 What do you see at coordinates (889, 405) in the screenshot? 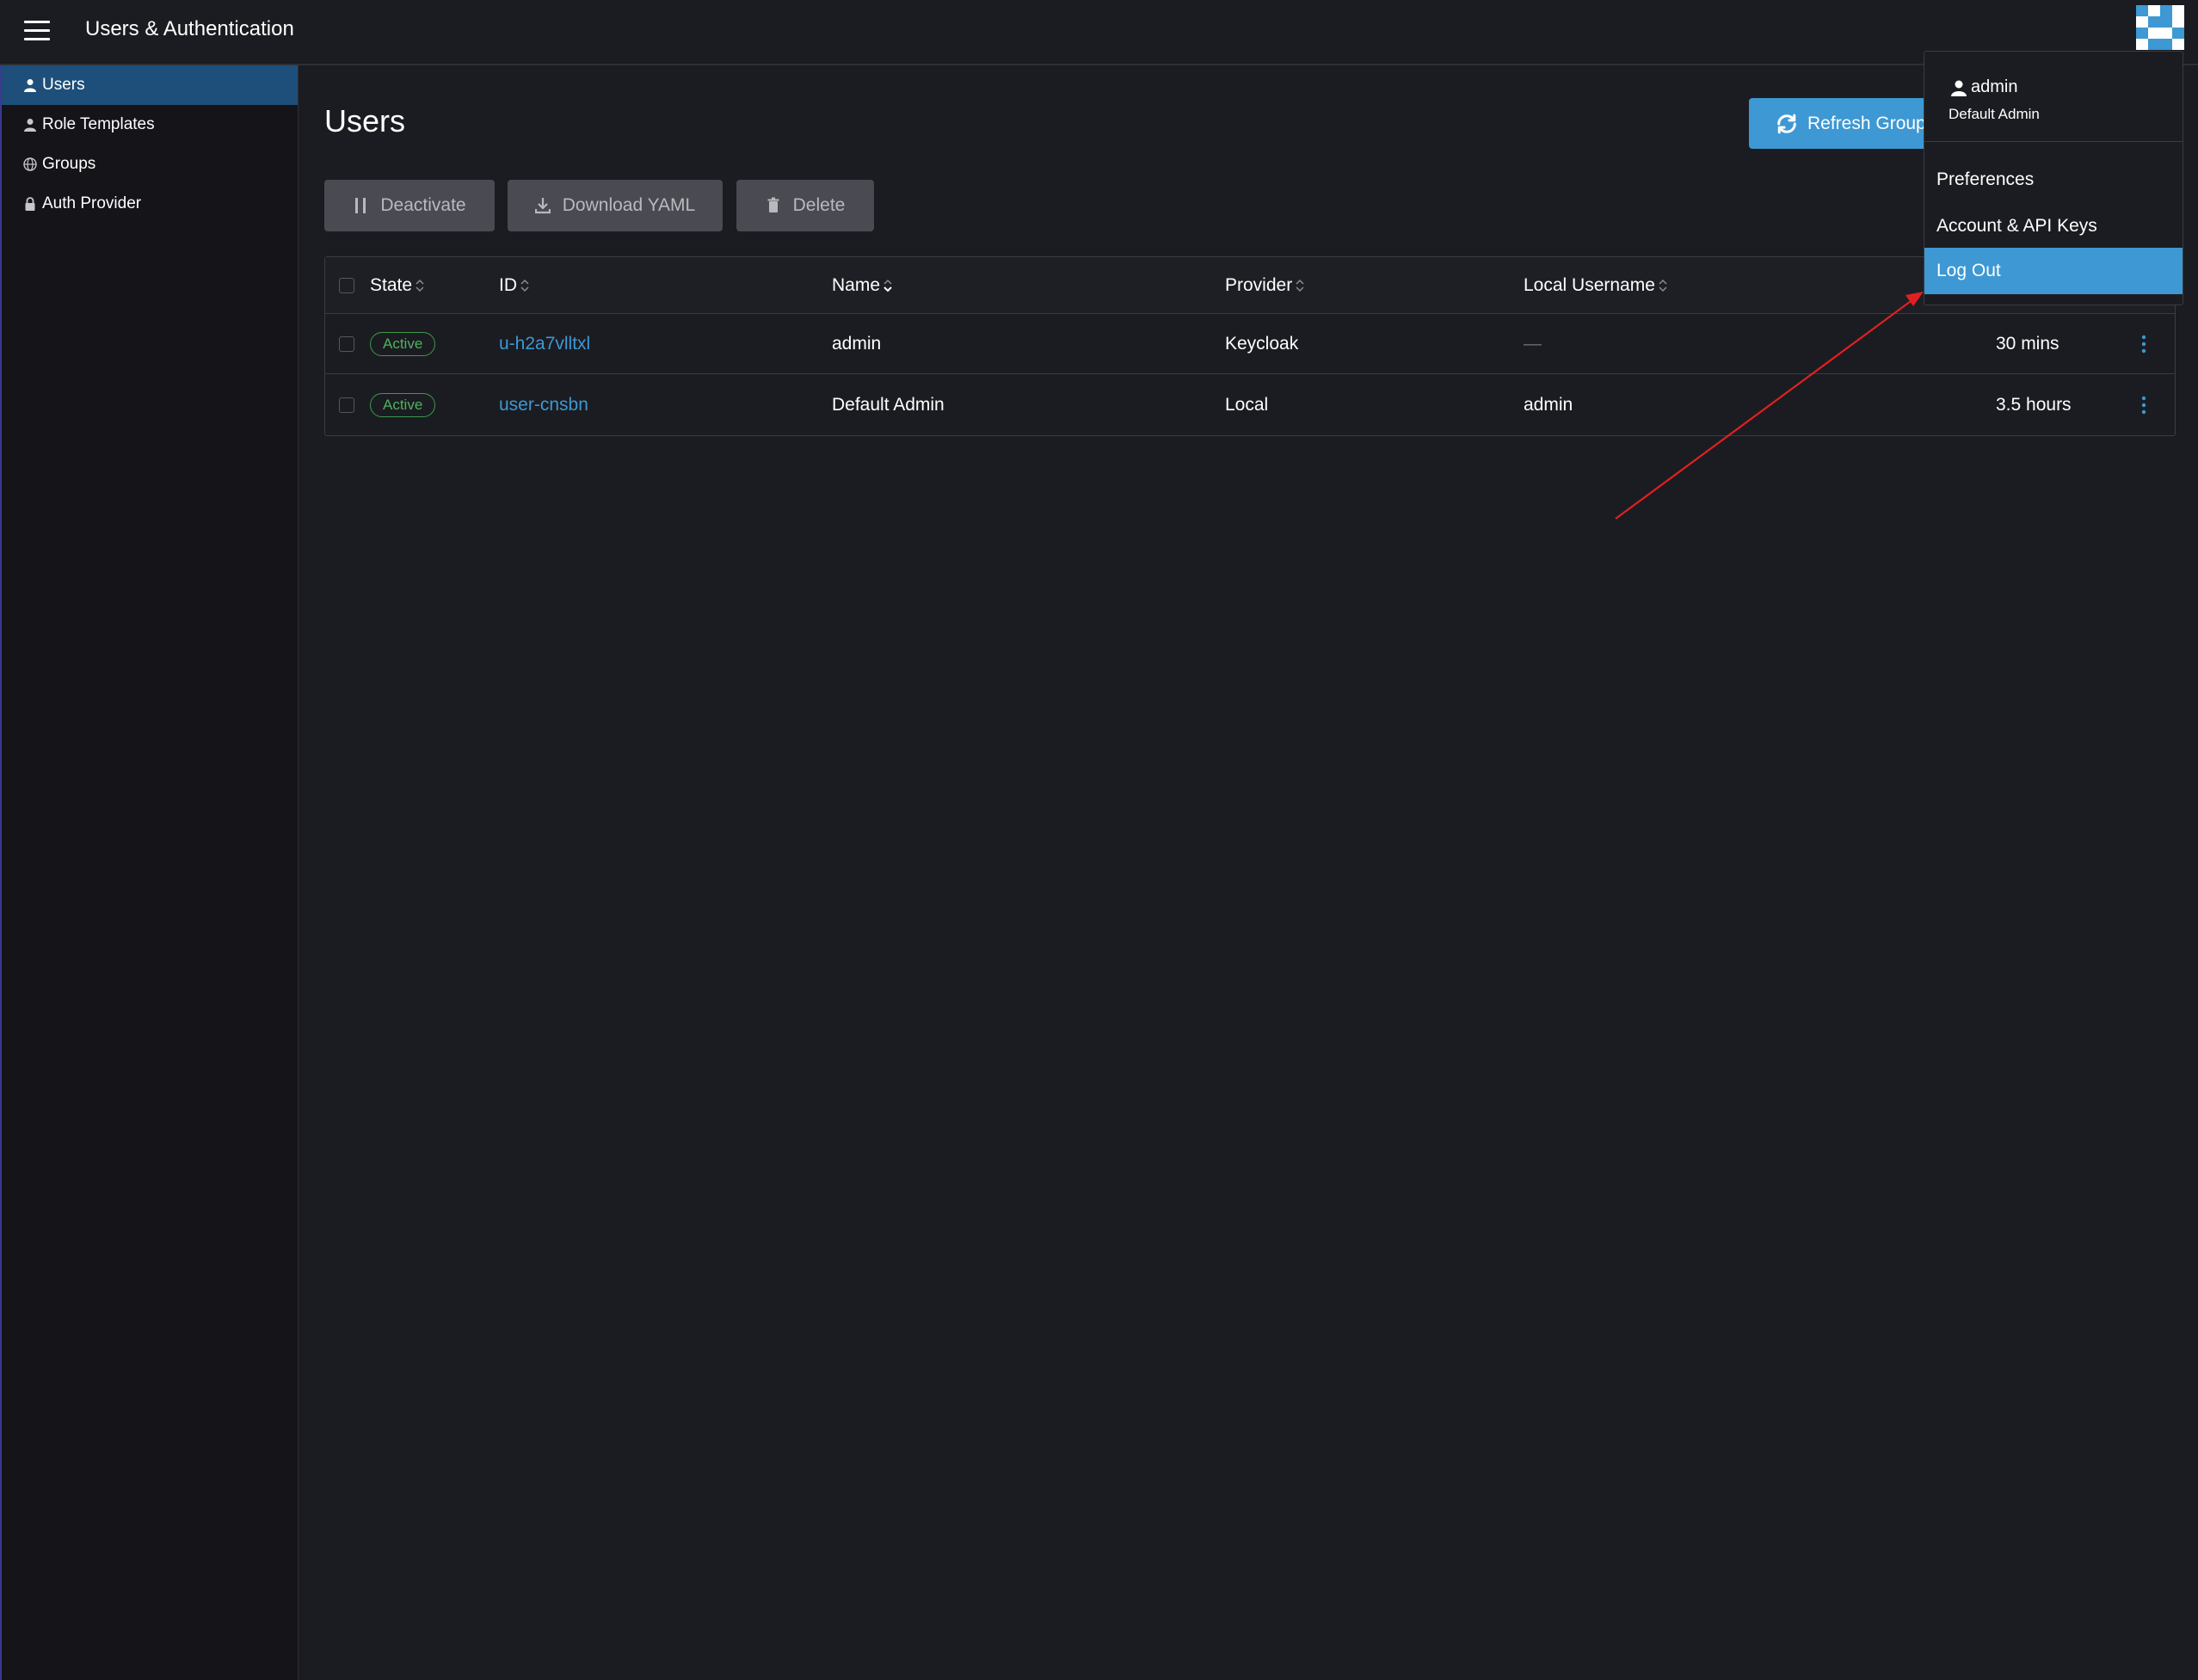
I see `user-name: Default Admin` at bounding box center [889, 405].